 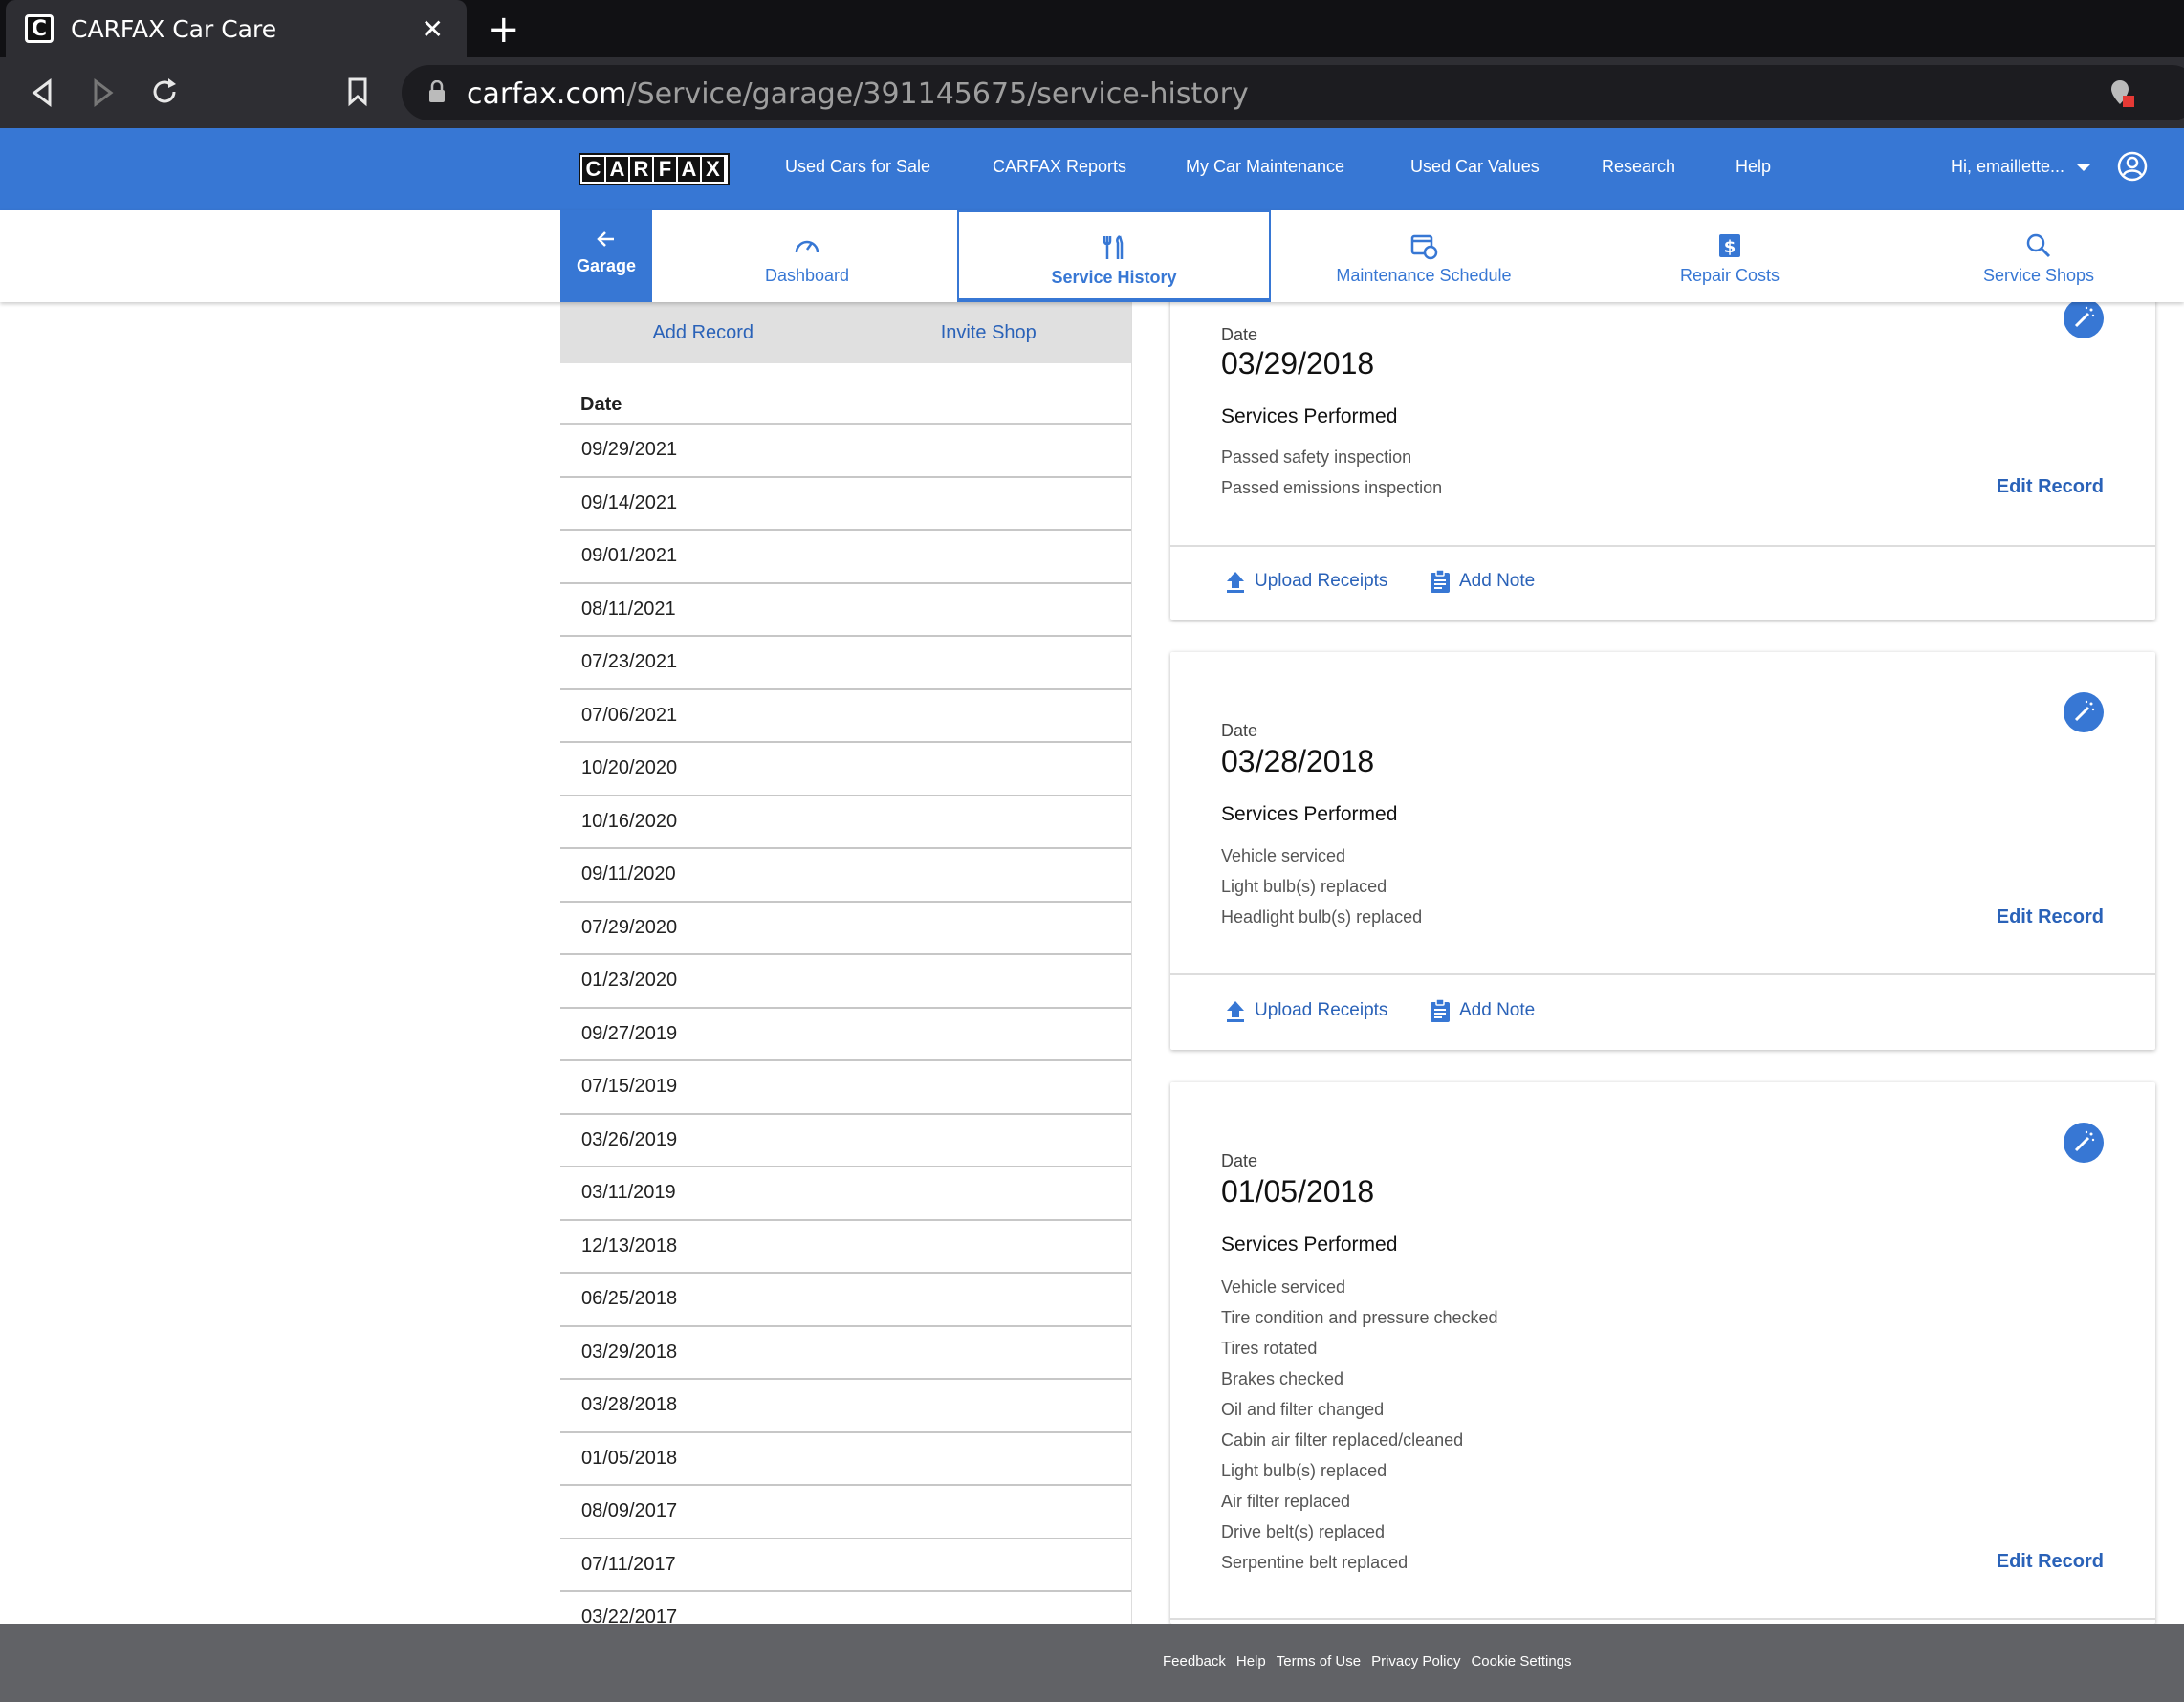 I want to click on record-date: 03/29/2018, so click(x=1298, y=364).